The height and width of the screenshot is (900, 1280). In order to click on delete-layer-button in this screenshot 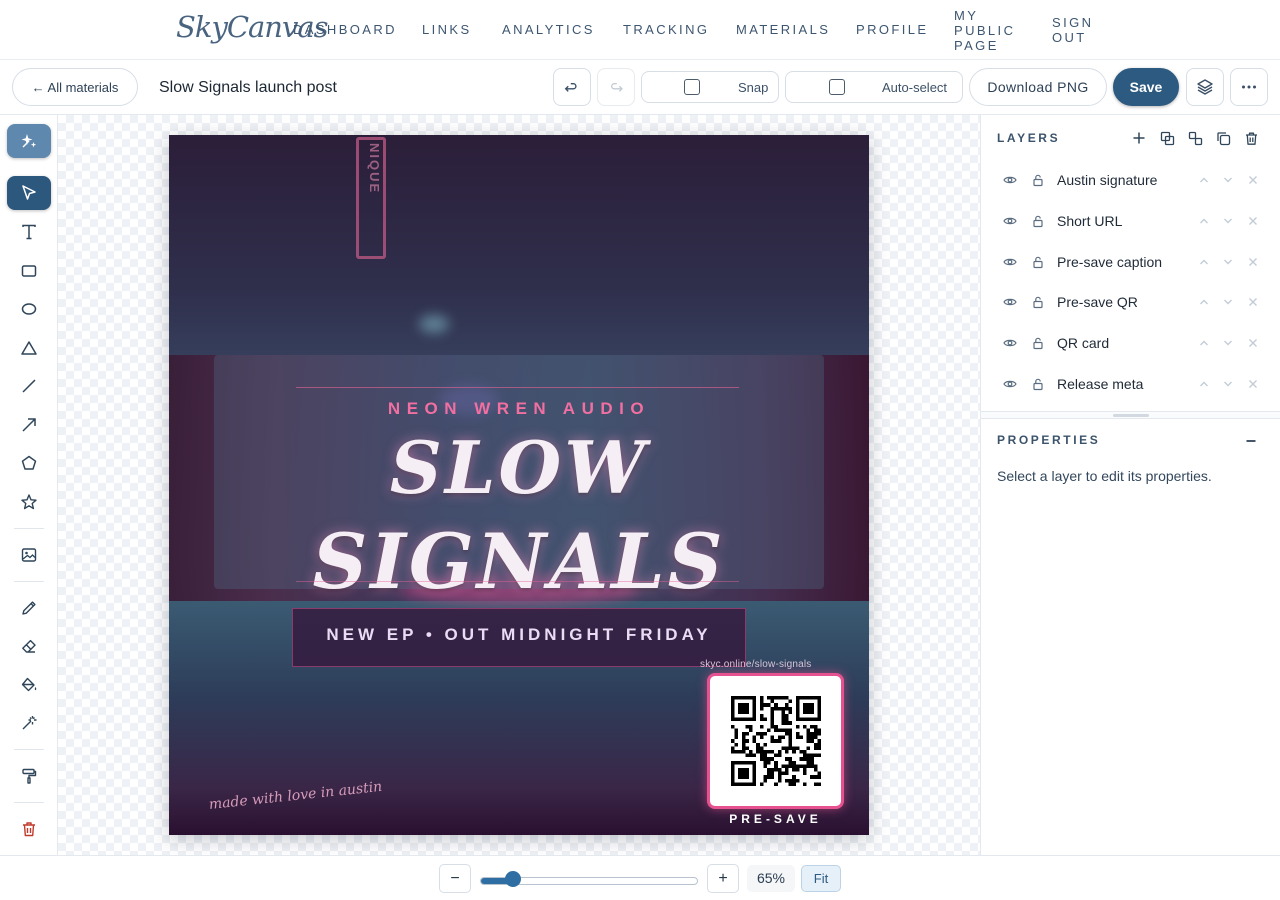, I will do `click(1251, 138)`.